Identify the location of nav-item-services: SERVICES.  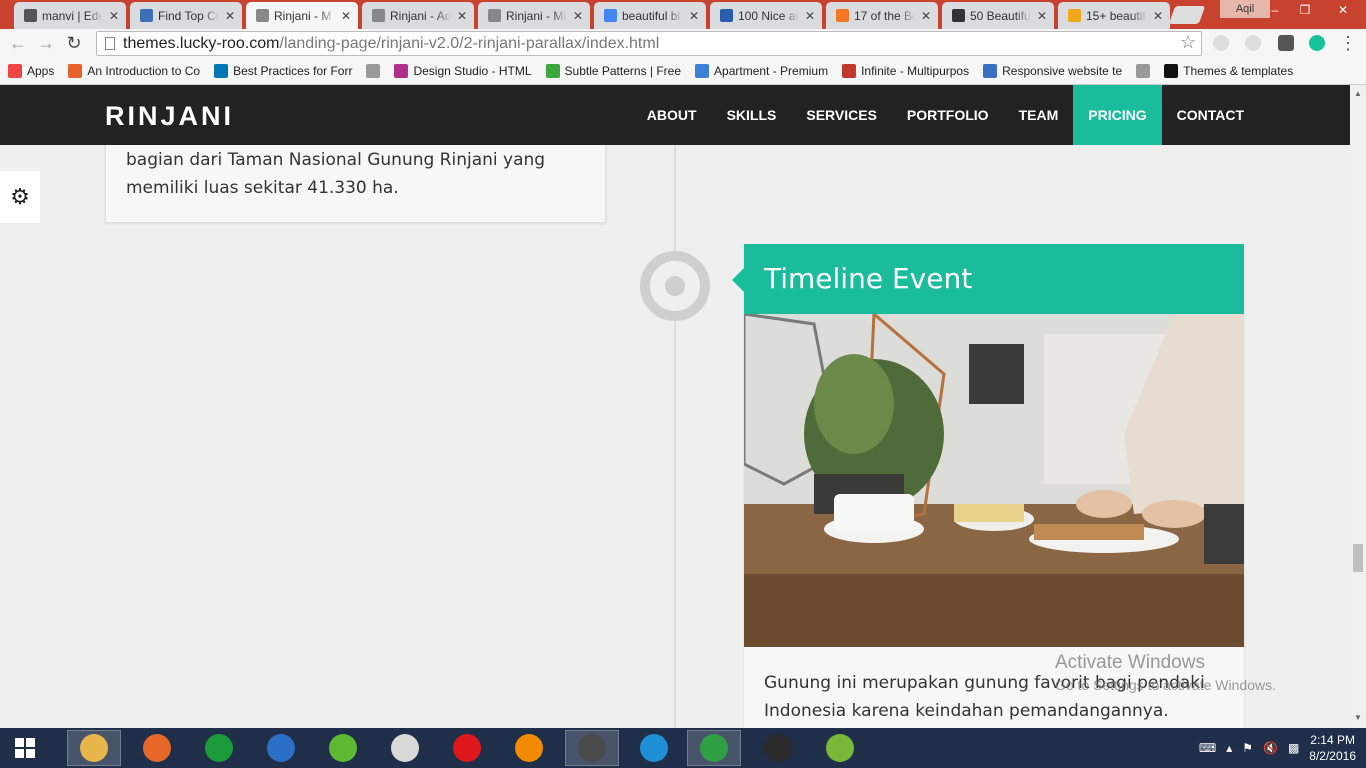
(841, 115).